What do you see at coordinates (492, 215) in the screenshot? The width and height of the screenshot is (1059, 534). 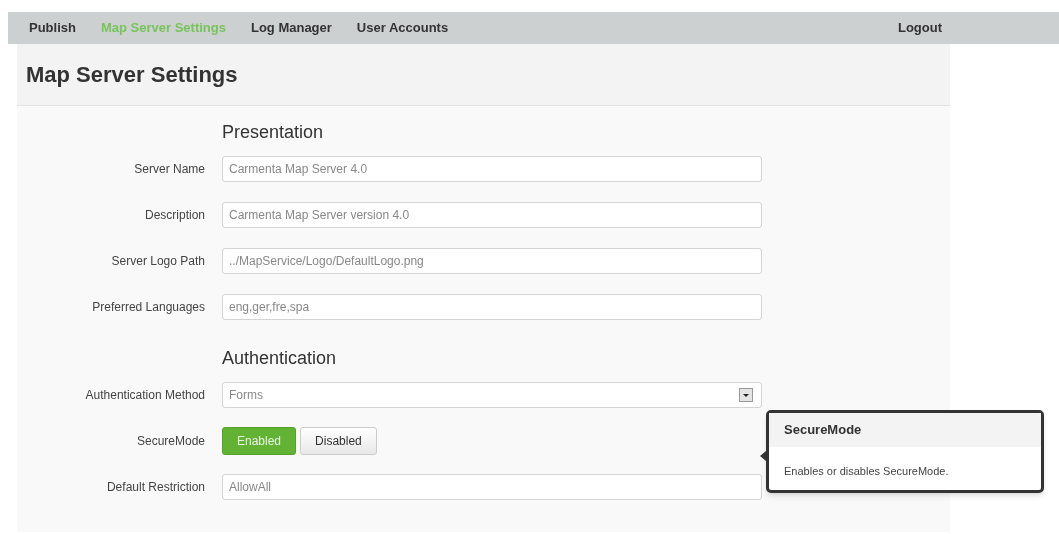 I see `input-field: Carmenta Map Server version 4.0` at bounding box center [492, 215].